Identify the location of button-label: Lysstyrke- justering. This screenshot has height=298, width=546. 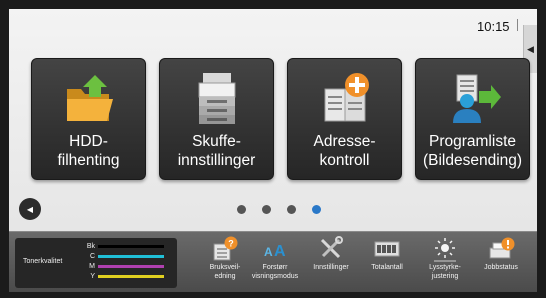
(445, 272).